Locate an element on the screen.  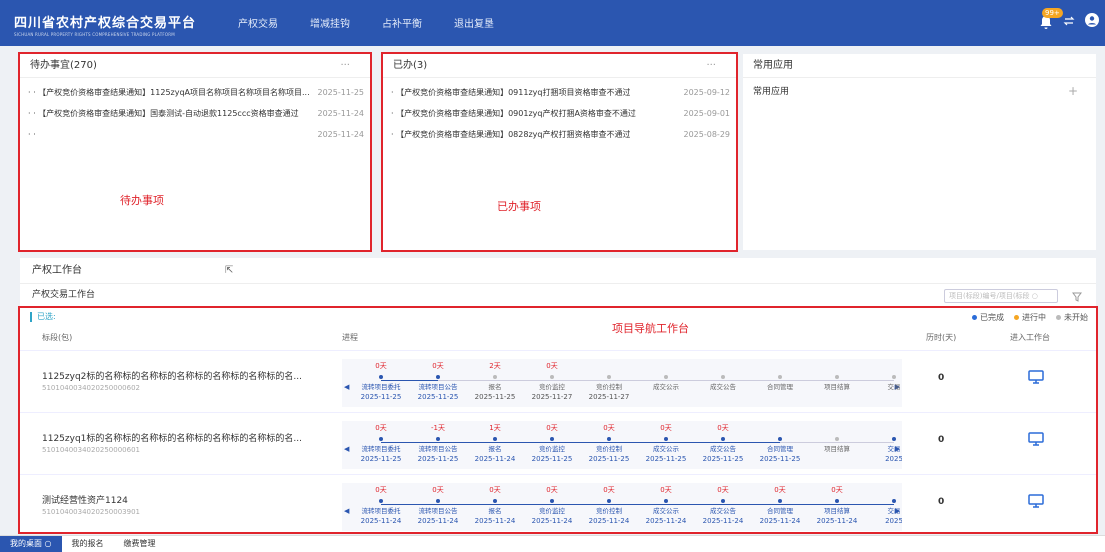
progress-stage: 0天流转项目公告 2025-11-24 is located at coordinates (438, 507).